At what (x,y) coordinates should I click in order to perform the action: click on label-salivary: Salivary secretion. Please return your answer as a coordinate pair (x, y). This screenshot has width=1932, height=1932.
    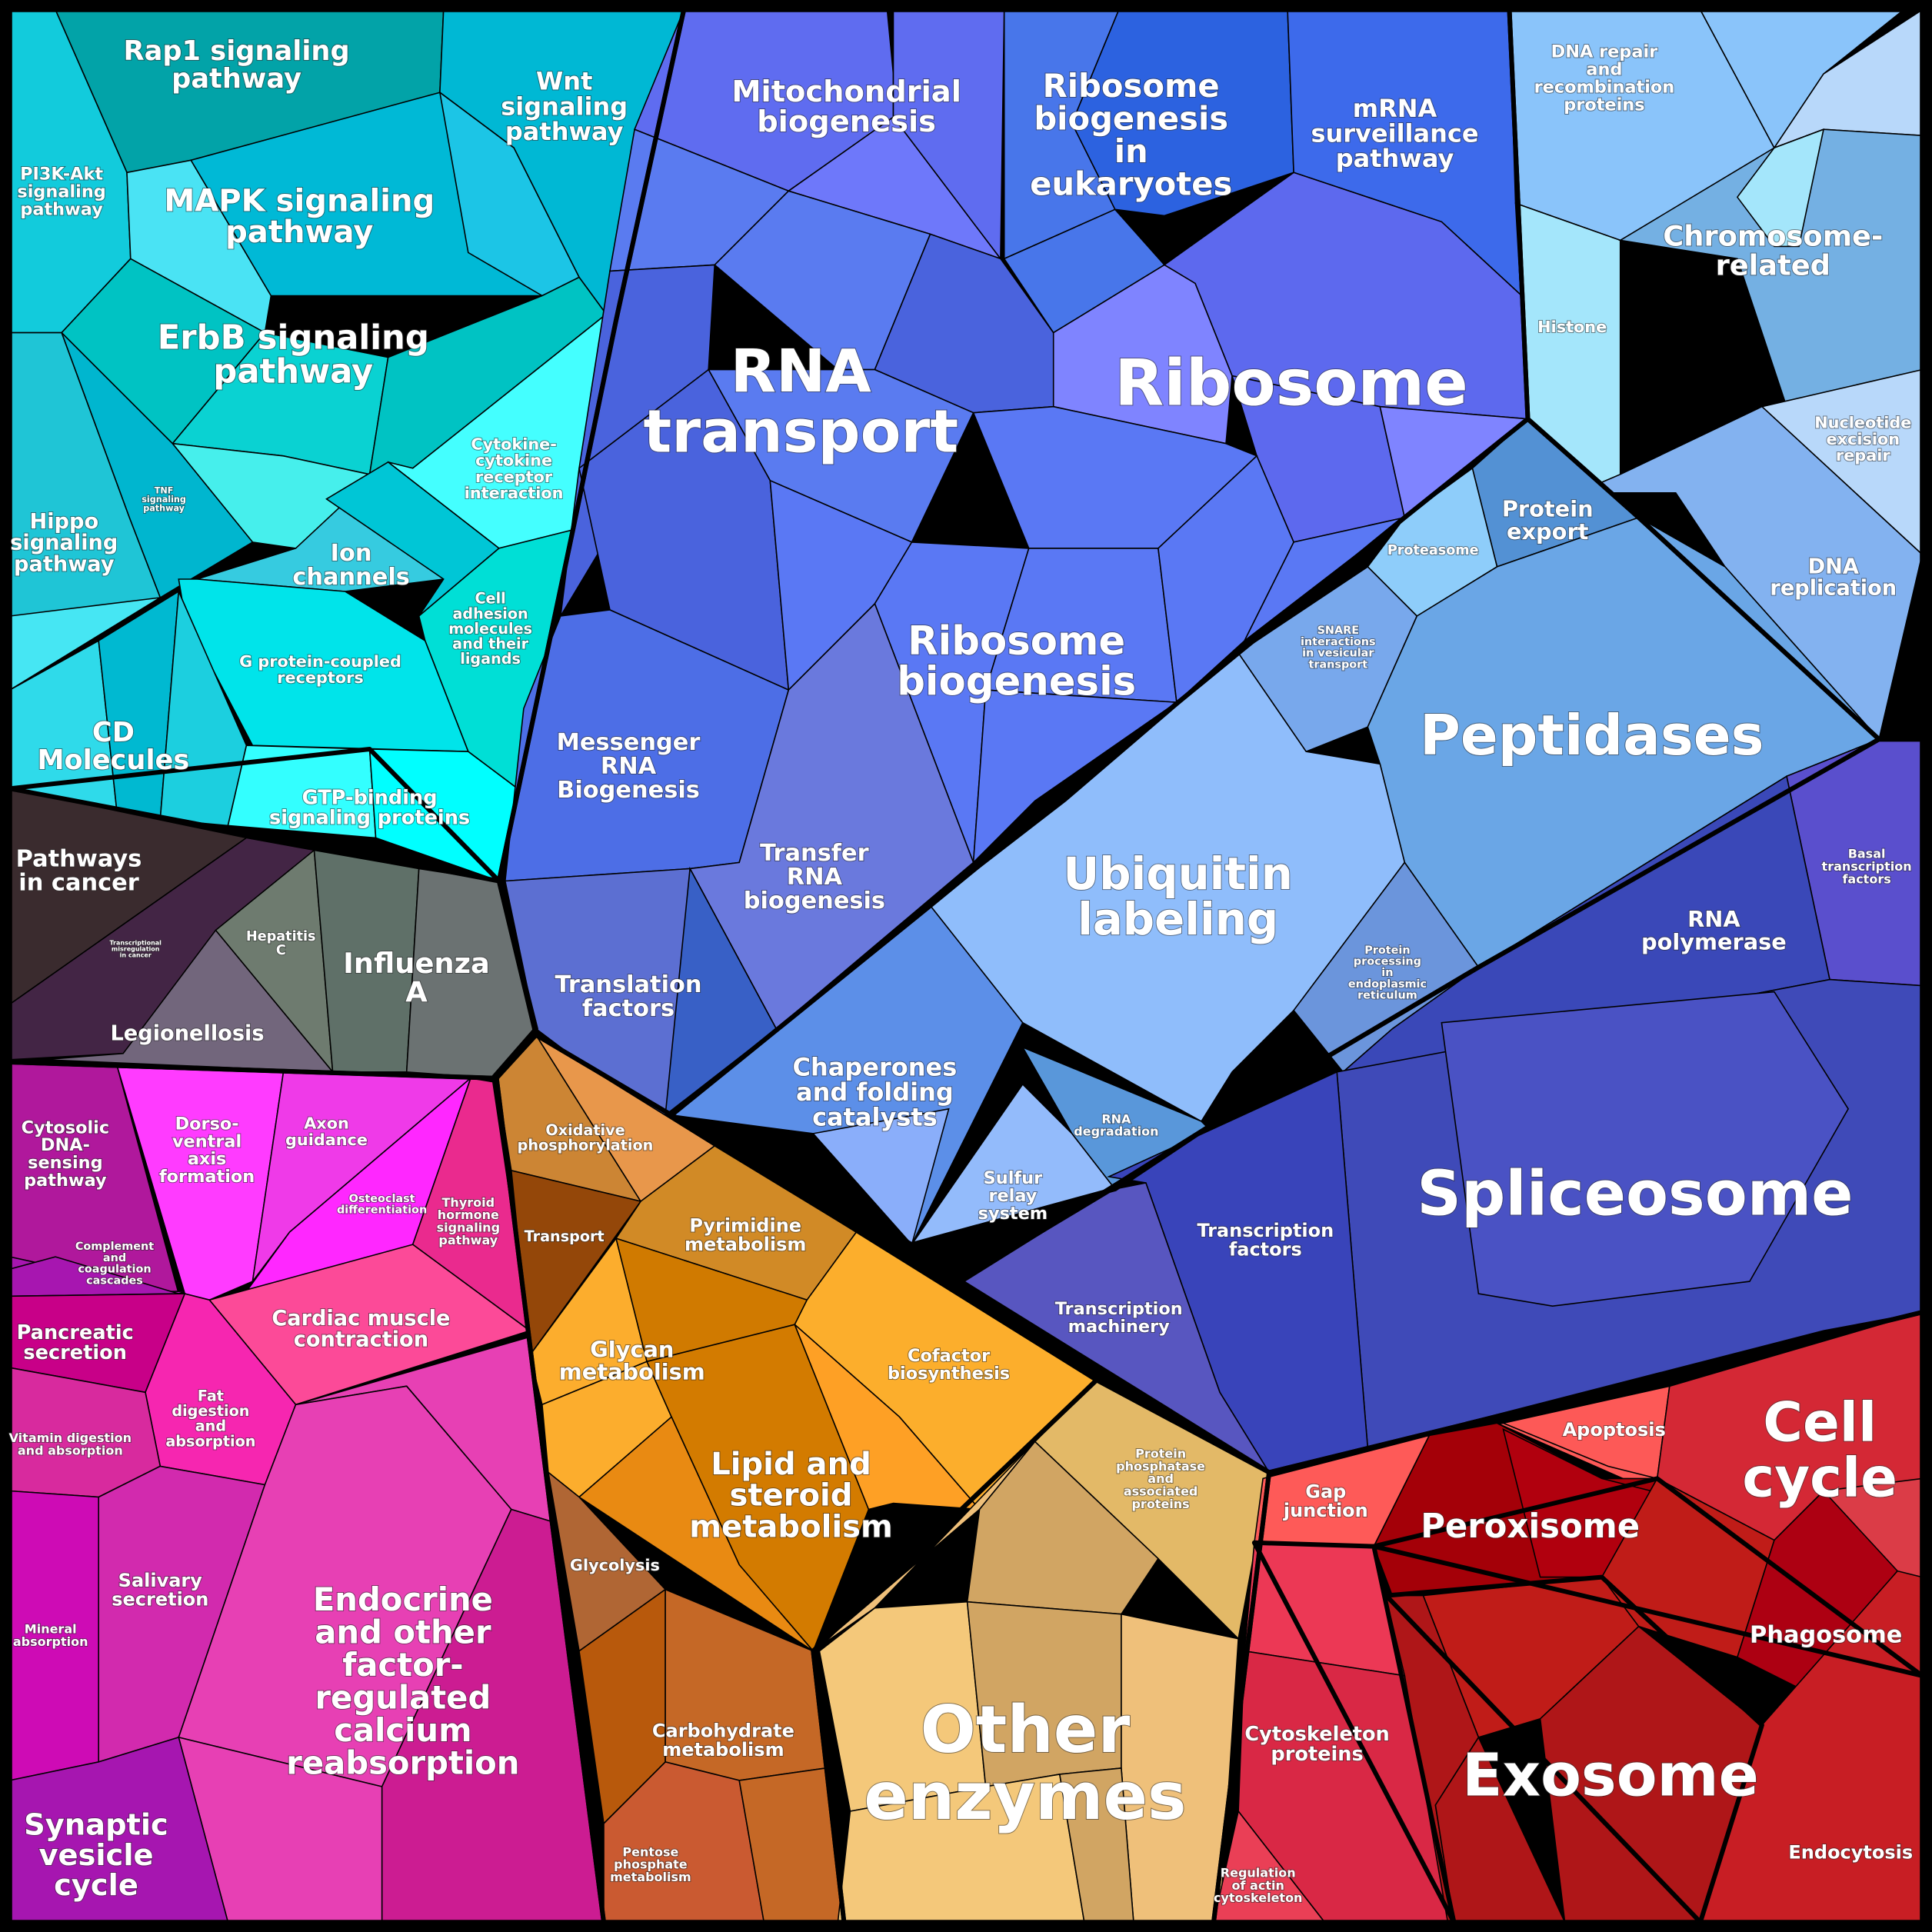
    Looking at the image, I should click on (160, 1590).